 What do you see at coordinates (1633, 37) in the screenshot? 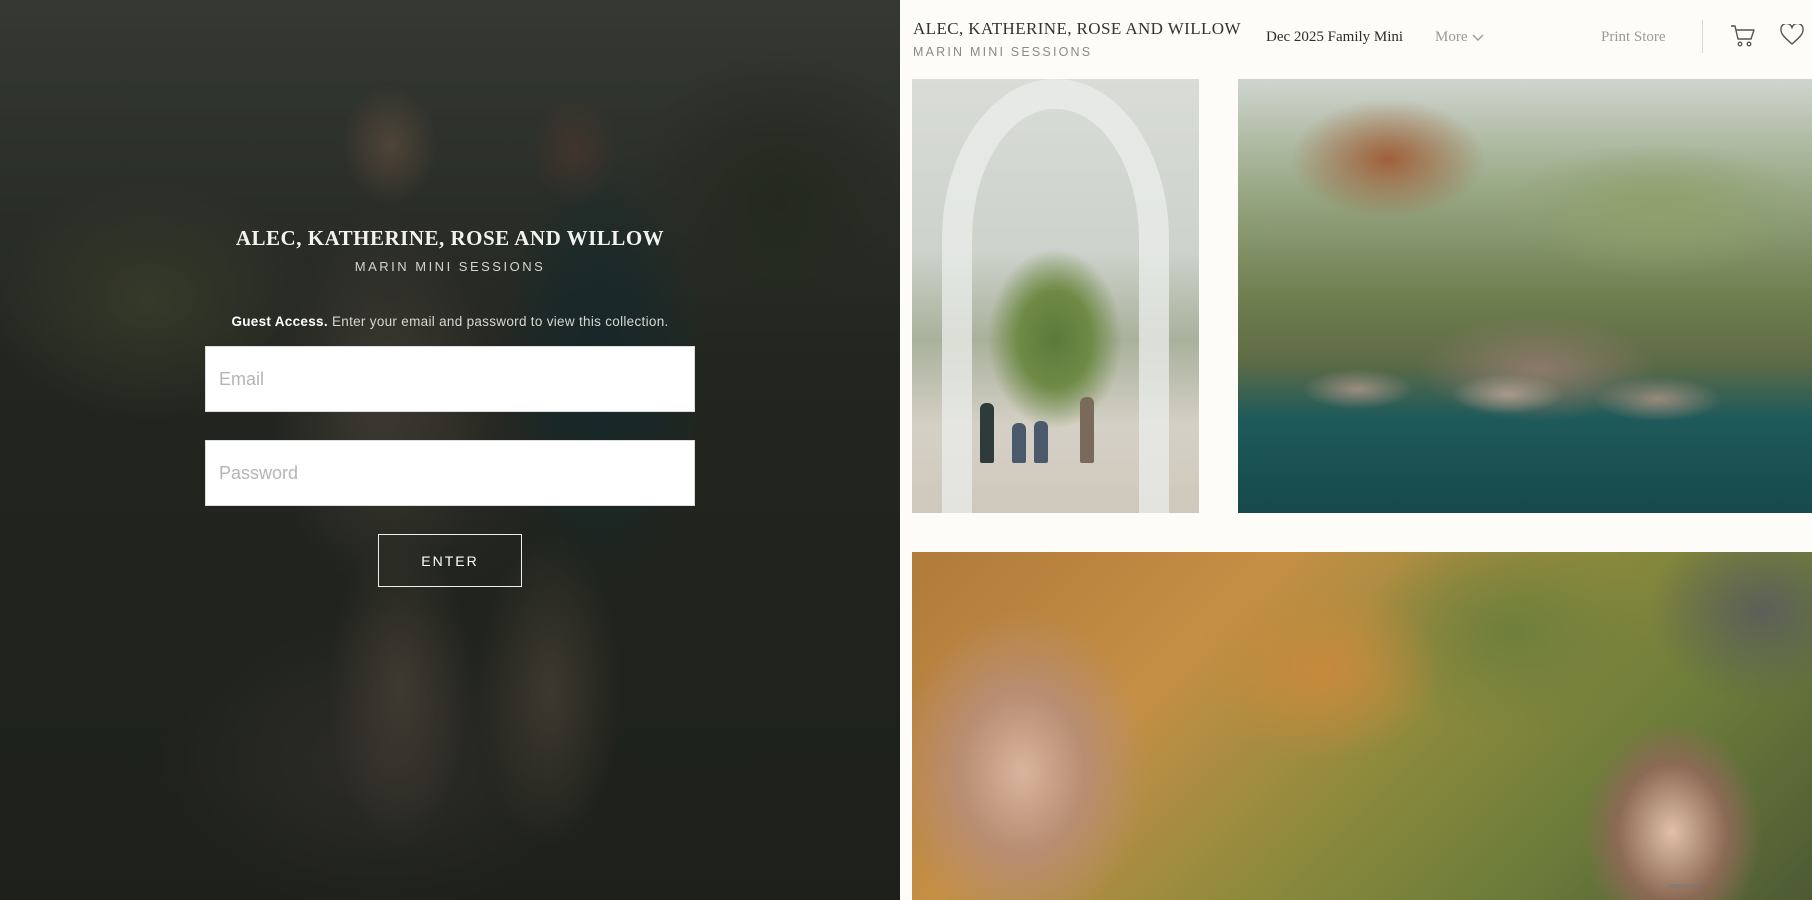
I see `nav-print-store: Print Store` at bounding box center [1633, 37].